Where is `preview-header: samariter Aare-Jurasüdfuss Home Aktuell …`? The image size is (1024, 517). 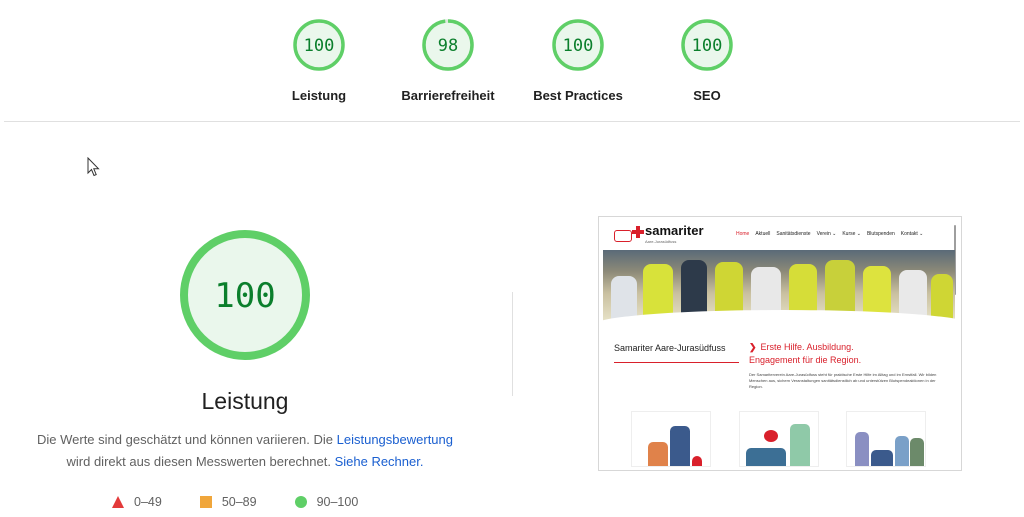
preview-header: samariter Aare-Jurasüdfuss Home Aktuell … is located at coordinates (777, 233).